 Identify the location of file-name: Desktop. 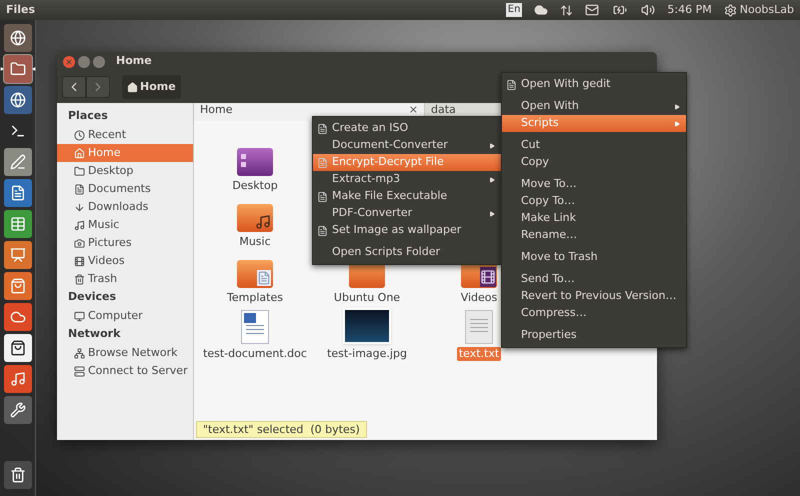
(255, 186).